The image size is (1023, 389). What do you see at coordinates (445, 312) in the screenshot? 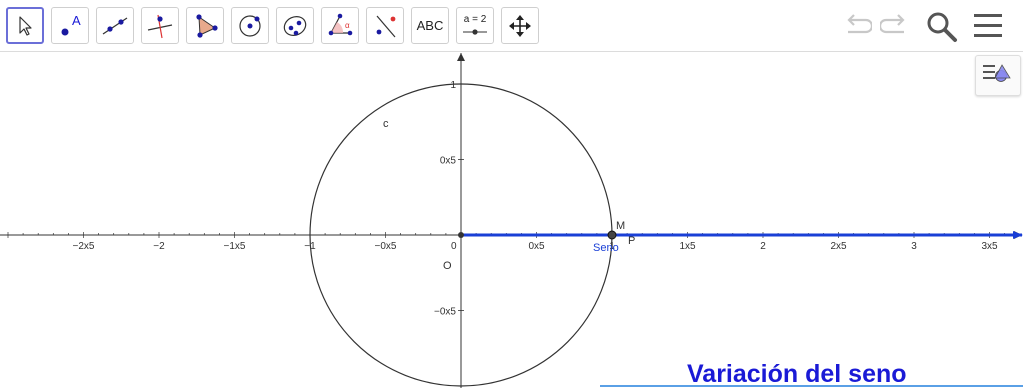
I see `y-tick-label: −0x5` at bounding box center [445, 312].